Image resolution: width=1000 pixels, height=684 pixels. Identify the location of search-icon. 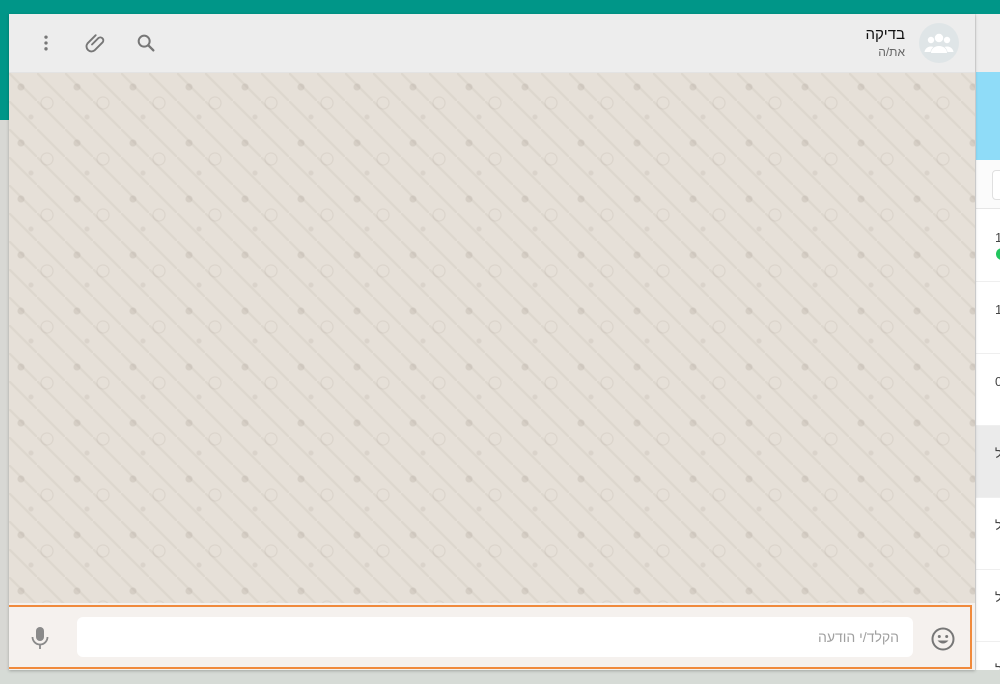
(146, 43).